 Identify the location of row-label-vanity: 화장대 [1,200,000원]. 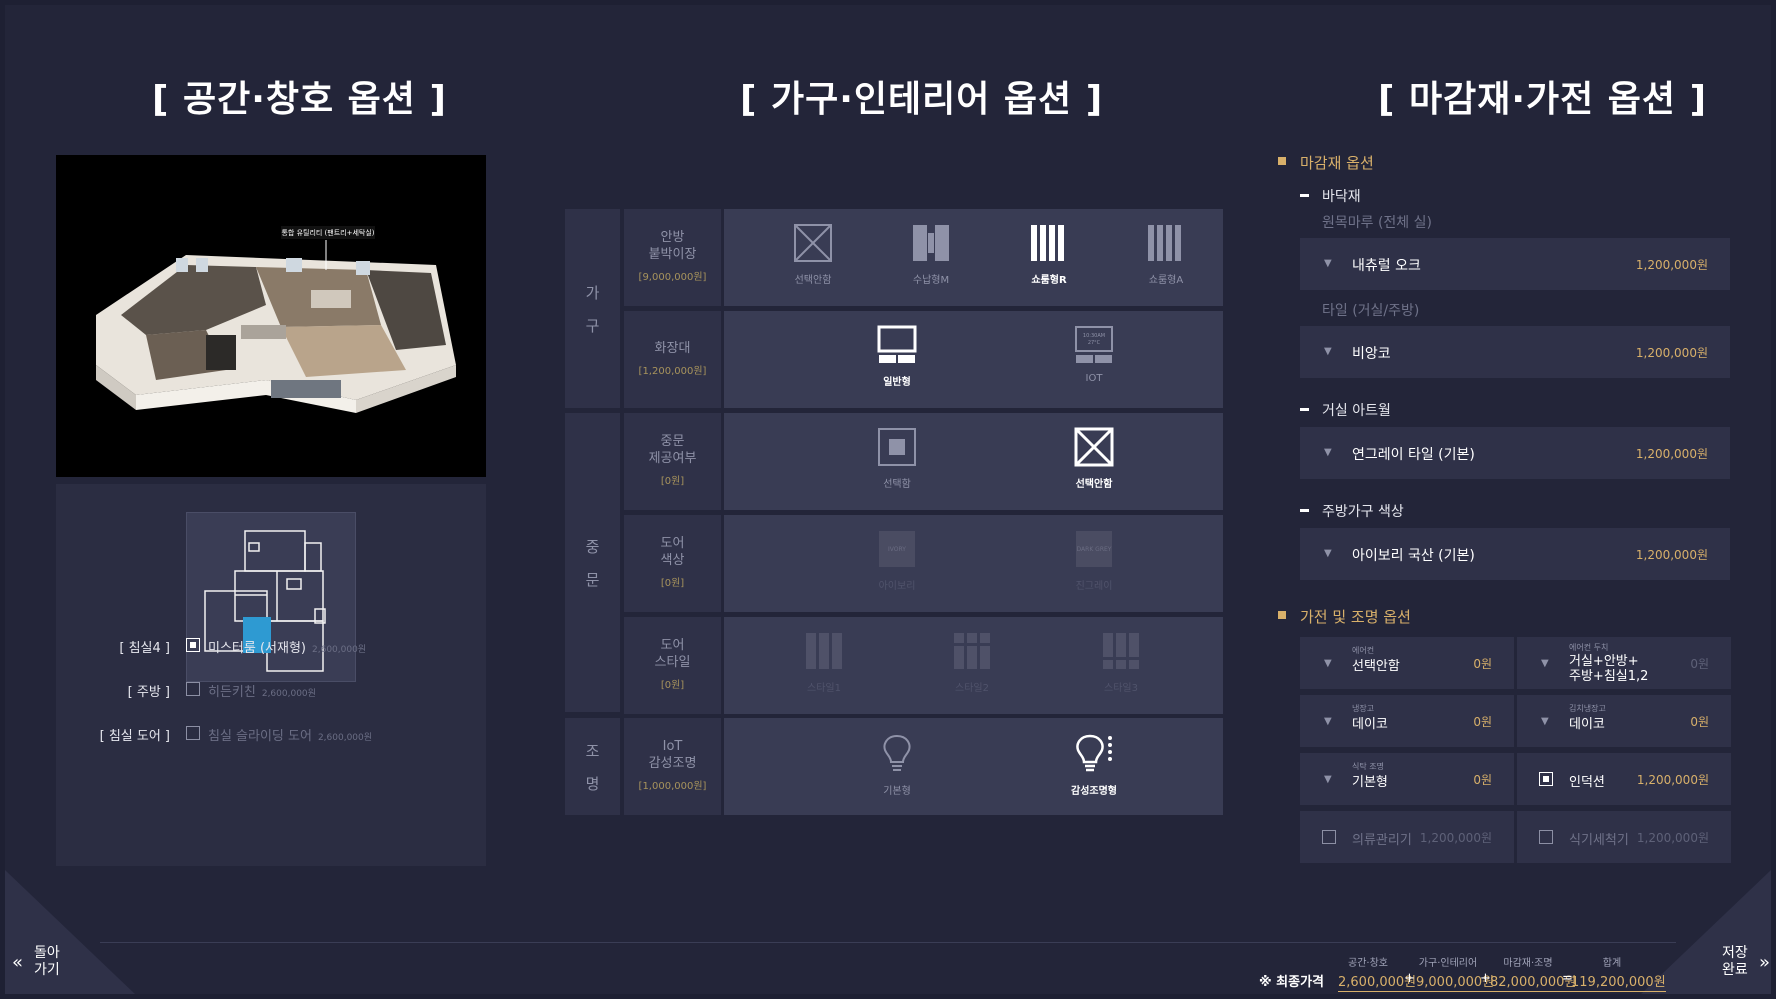
(672, 359).